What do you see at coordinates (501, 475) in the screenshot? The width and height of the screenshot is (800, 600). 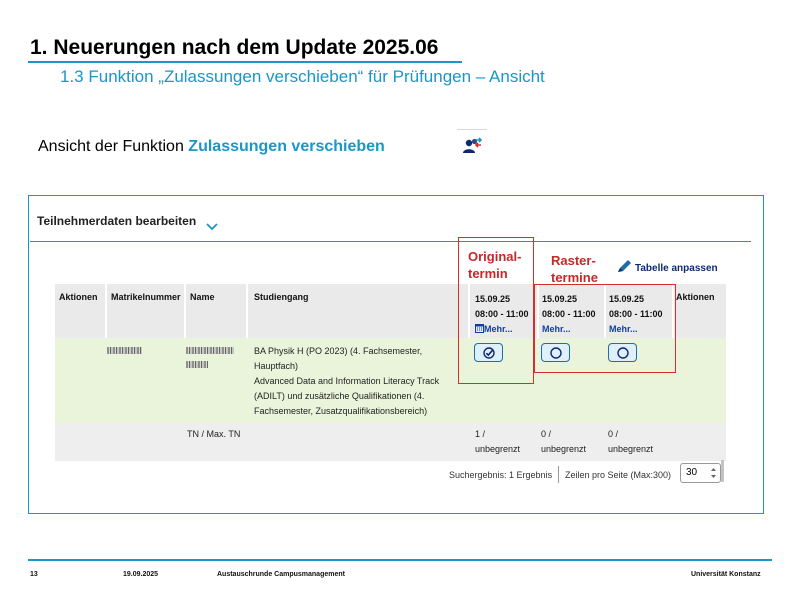 I see `result-info: Suchergebnis: 1 Ergebnis` at bounding box center [501, 475].